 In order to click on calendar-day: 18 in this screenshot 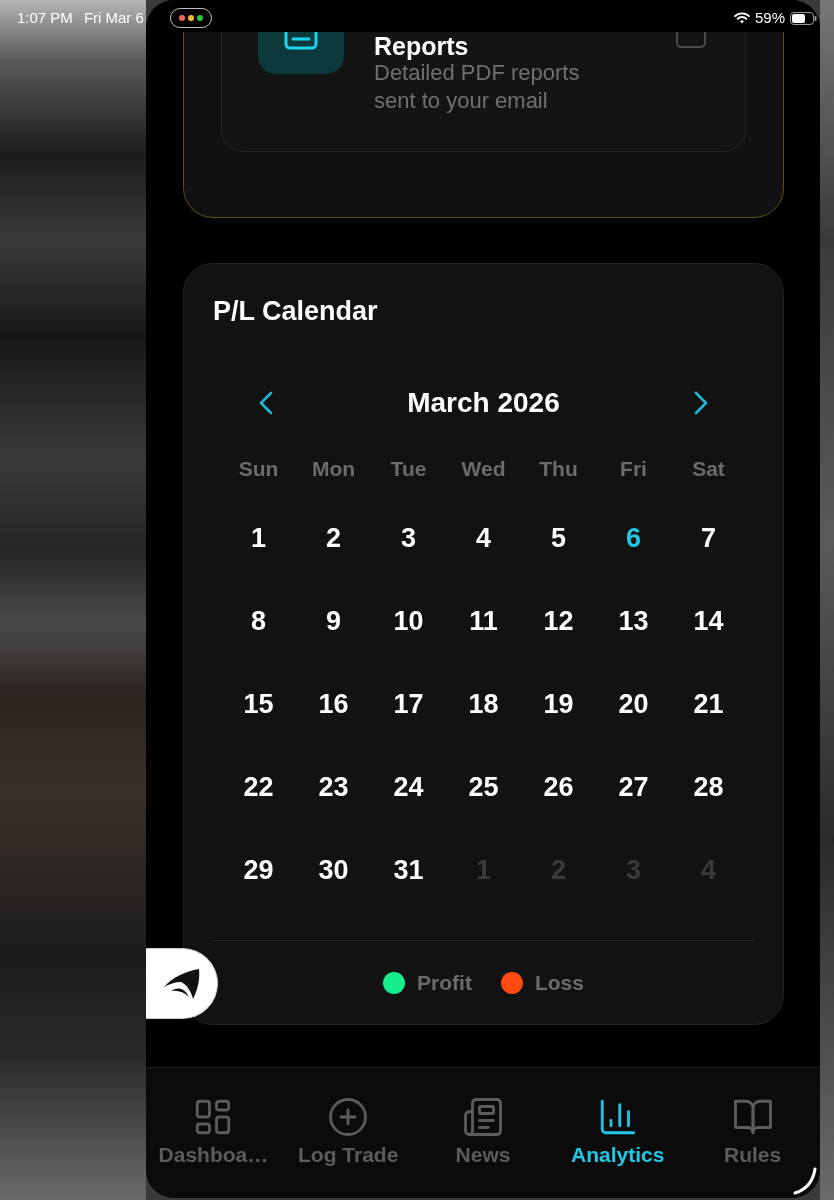, I will do `click(483, 703)`.